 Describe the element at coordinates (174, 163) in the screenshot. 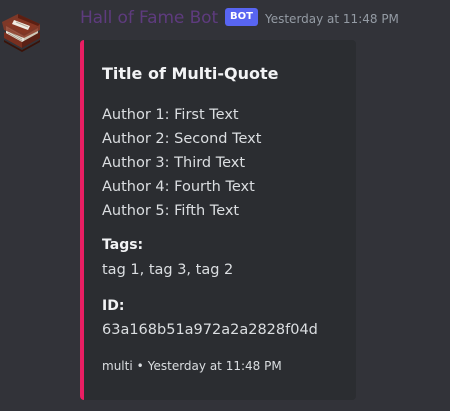

I see `quote-line: Author 3: Third Text` at that location.